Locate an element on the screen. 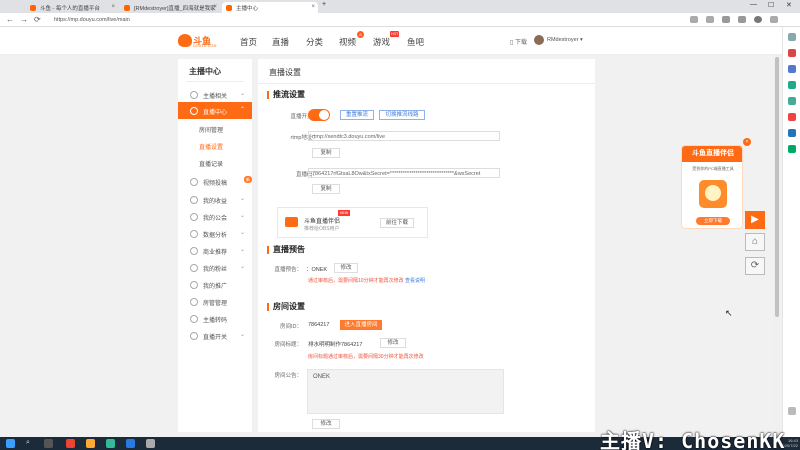  edit-notice-button: 修改 is located at coordinates (346, 268).